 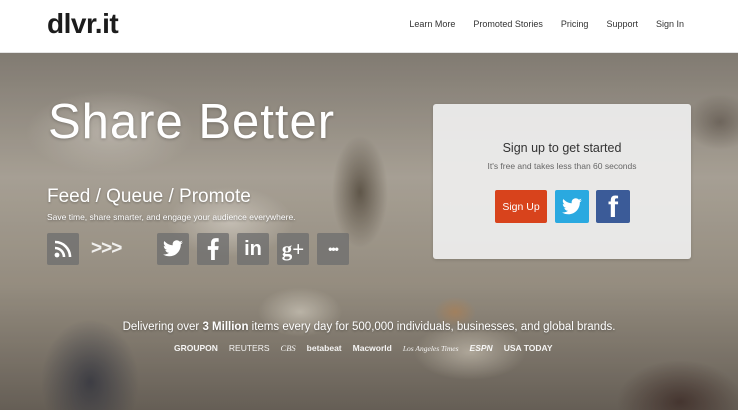 I want to click on nav-sign-in: Sign In, so click(x=670, y=24).